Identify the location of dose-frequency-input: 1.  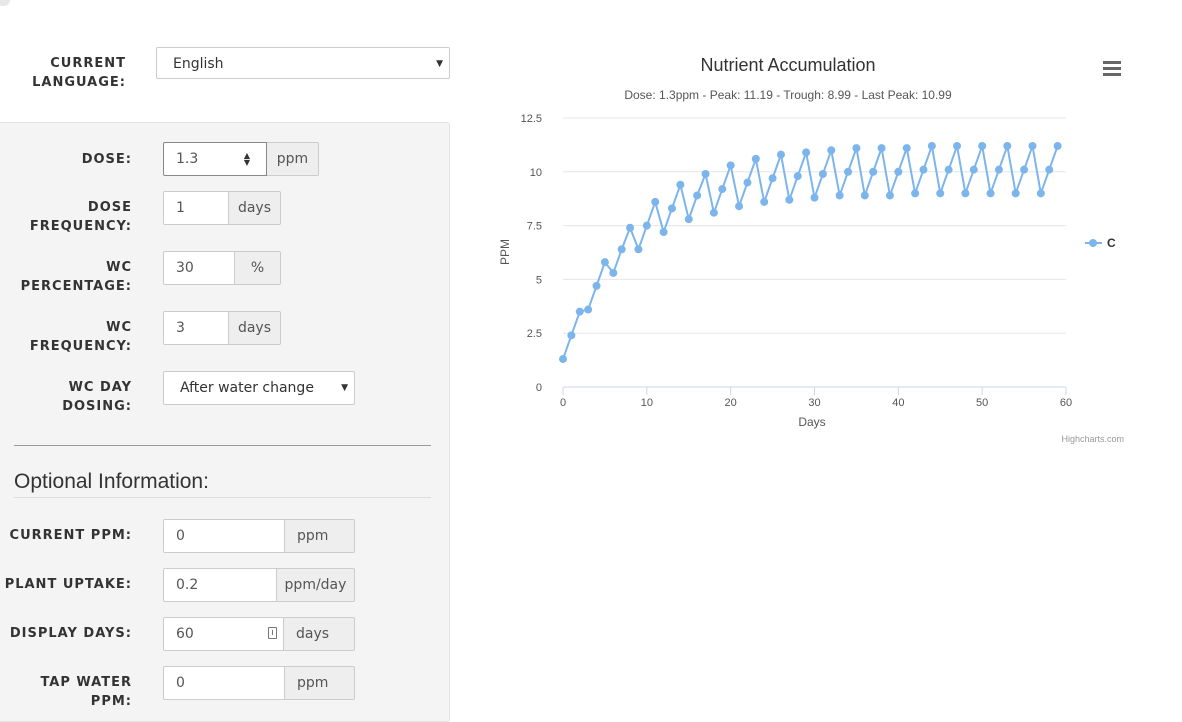
(196, 208).